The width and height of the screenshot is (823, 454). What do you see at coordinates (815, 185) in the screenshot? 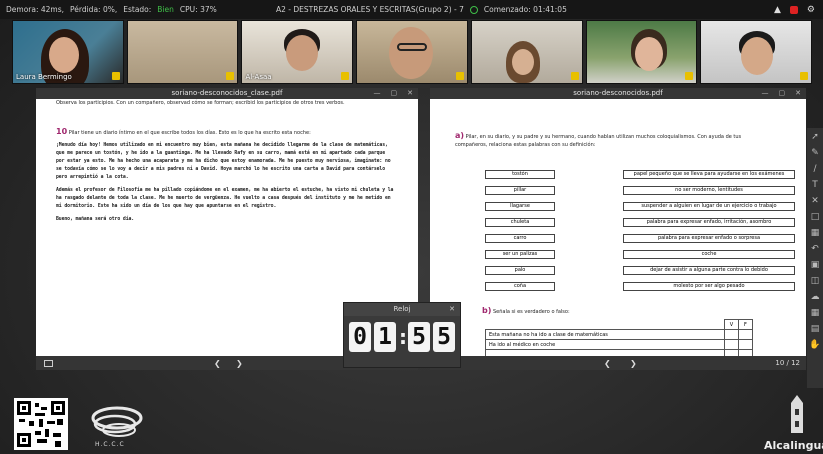
I see `text-icon: T` at bounding box center [815, 185].